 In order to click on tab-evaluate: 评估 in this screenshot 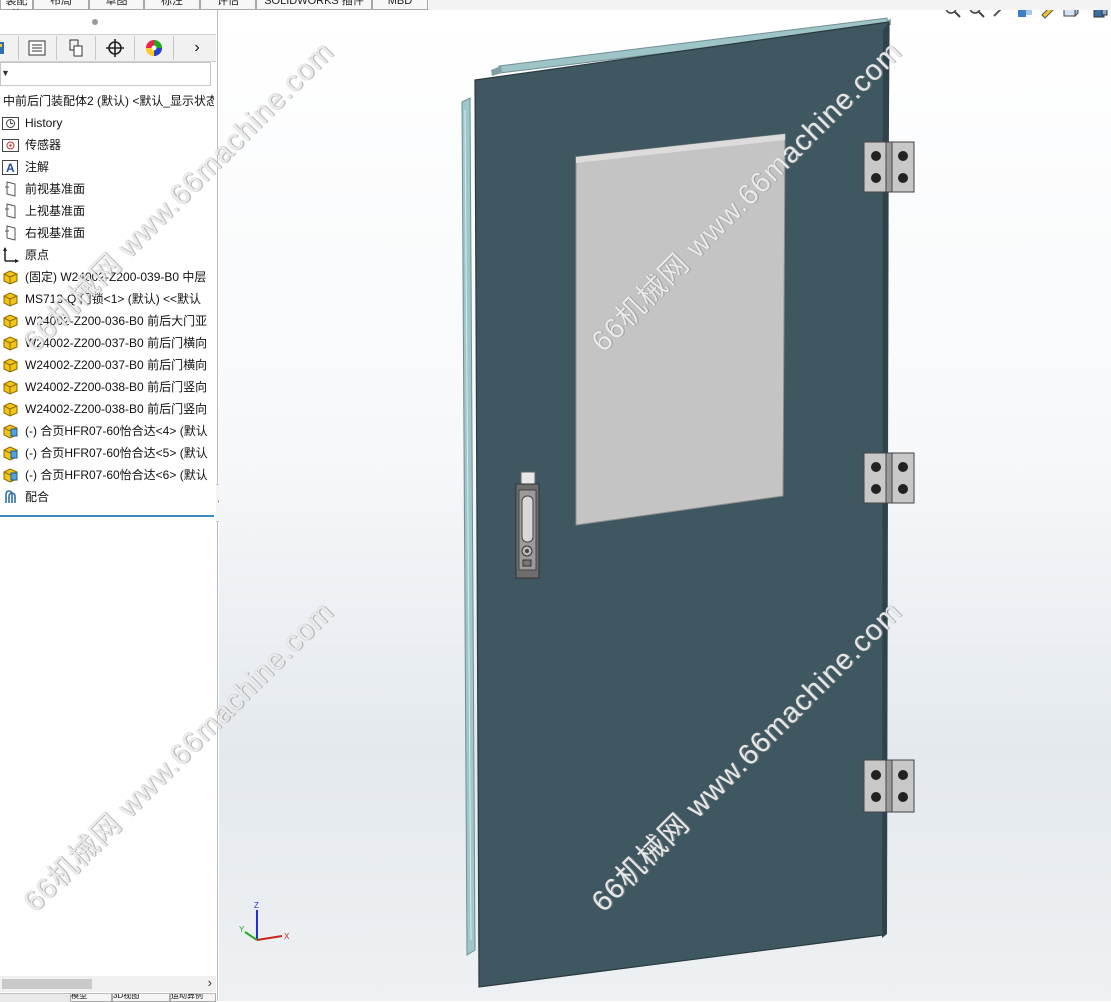, I will do `click(228, 5)`.